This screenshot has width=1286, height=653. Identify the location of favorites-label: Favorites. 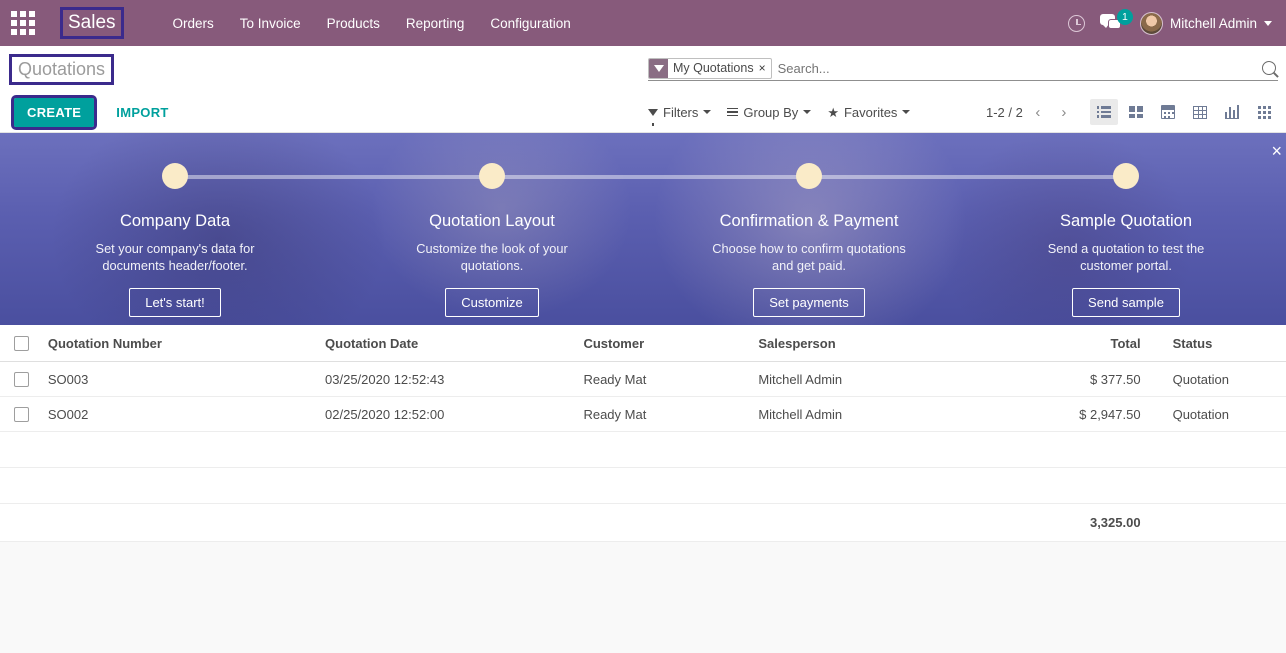
(870, 112).